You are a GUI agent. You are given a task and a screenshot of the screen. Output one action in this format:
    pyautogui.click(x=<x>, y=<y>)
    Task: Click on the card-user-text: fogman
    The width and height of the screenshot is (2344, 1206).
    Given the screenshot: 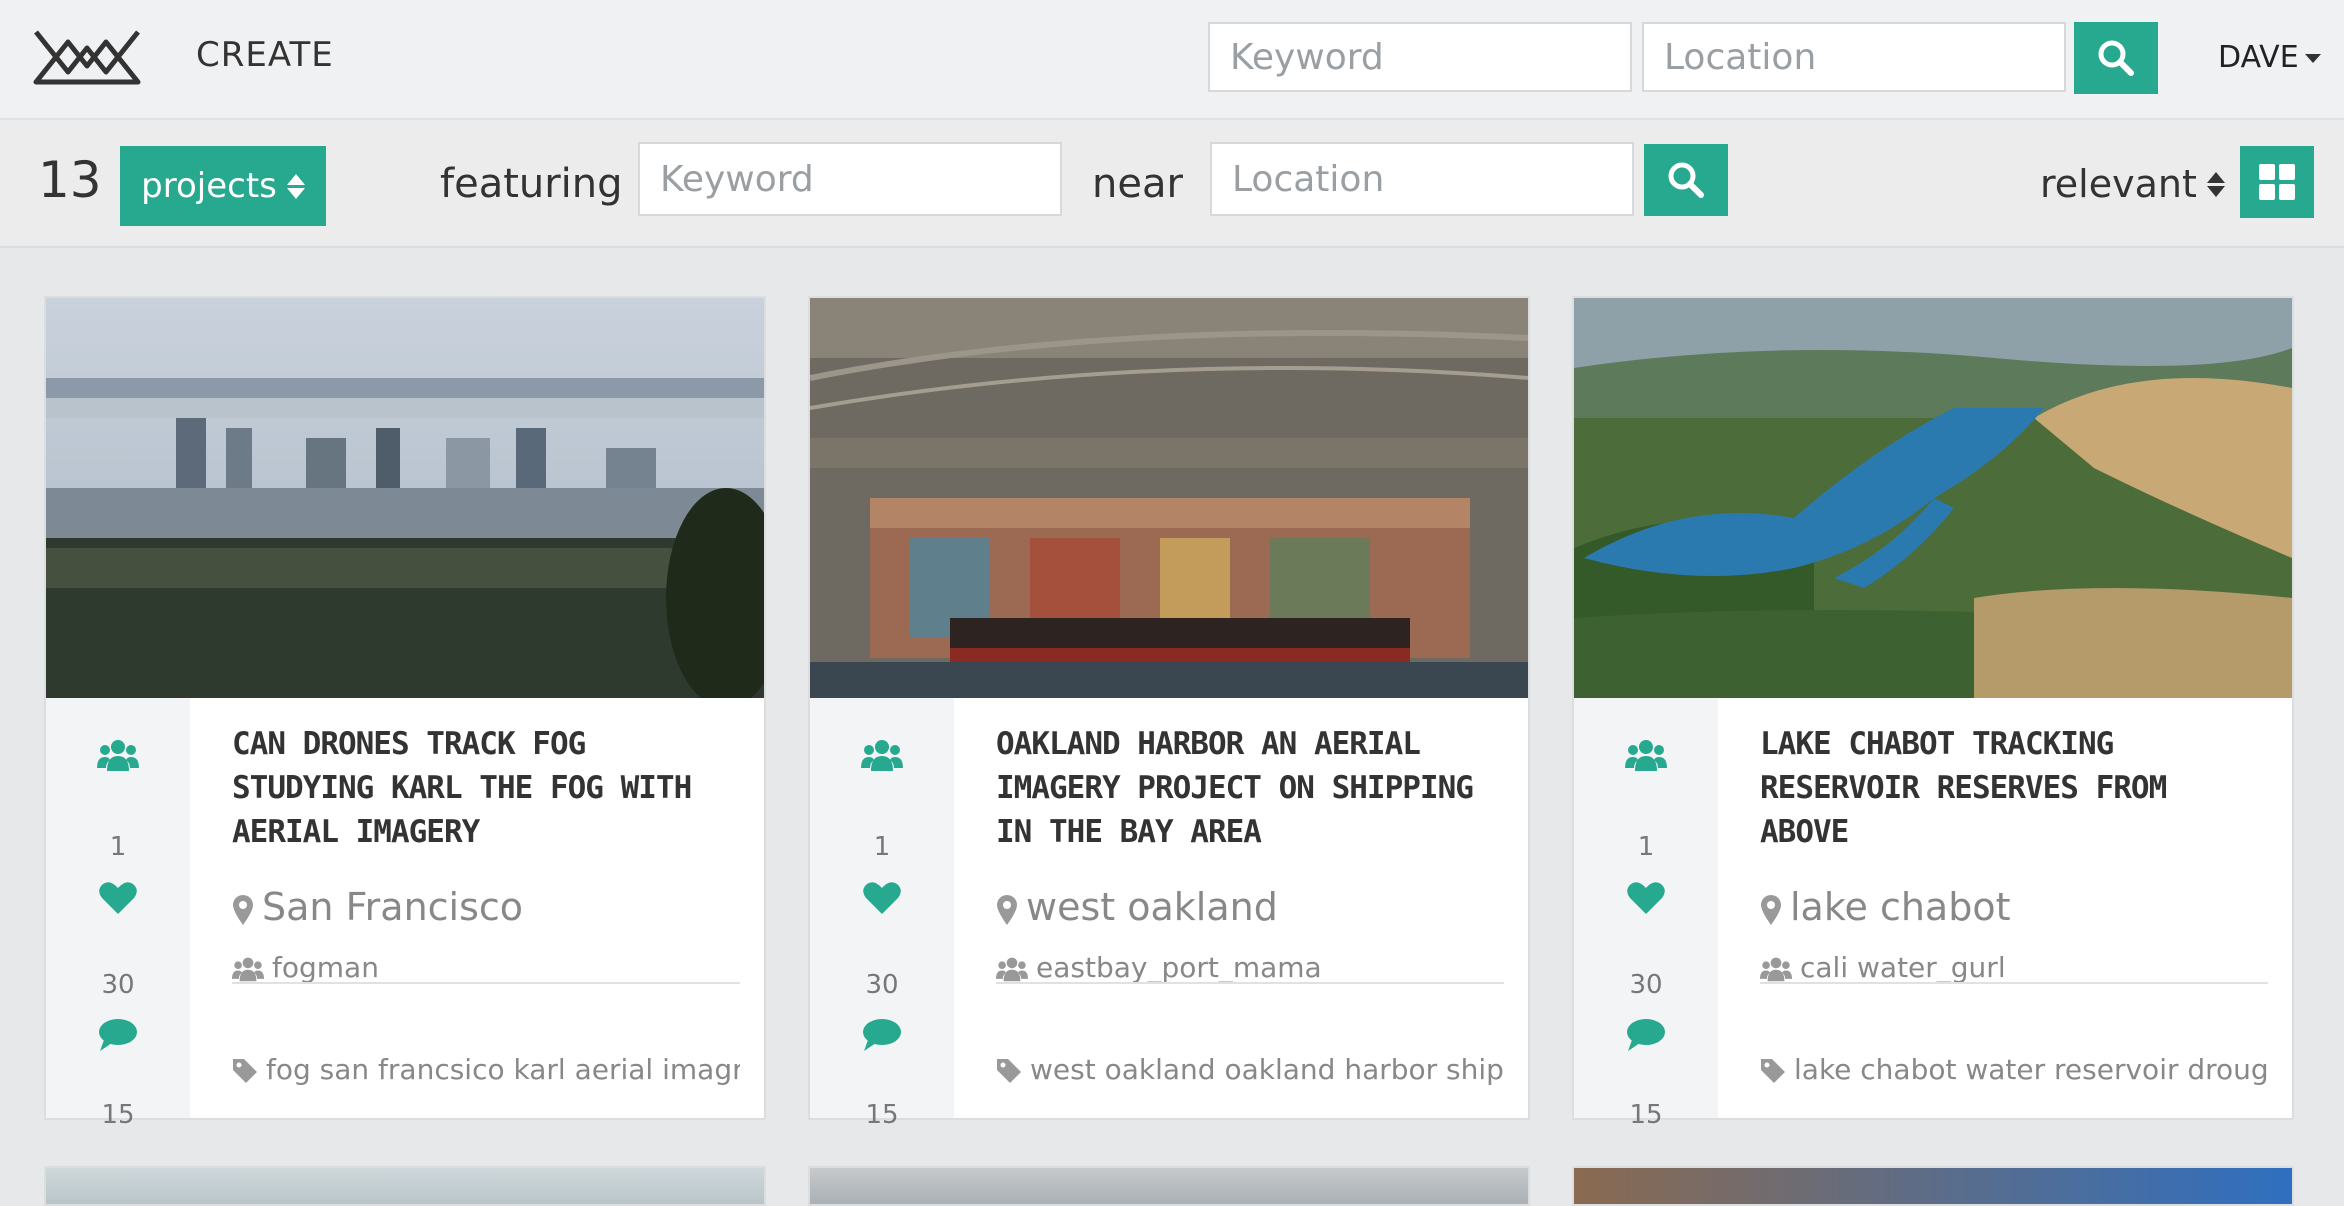 What is the action you would take?
    pyautogui.click(x=325, y=967)
    